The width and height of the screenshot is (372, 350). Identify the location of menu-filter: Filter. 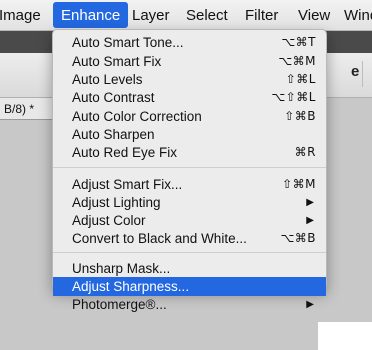
(261, 15).